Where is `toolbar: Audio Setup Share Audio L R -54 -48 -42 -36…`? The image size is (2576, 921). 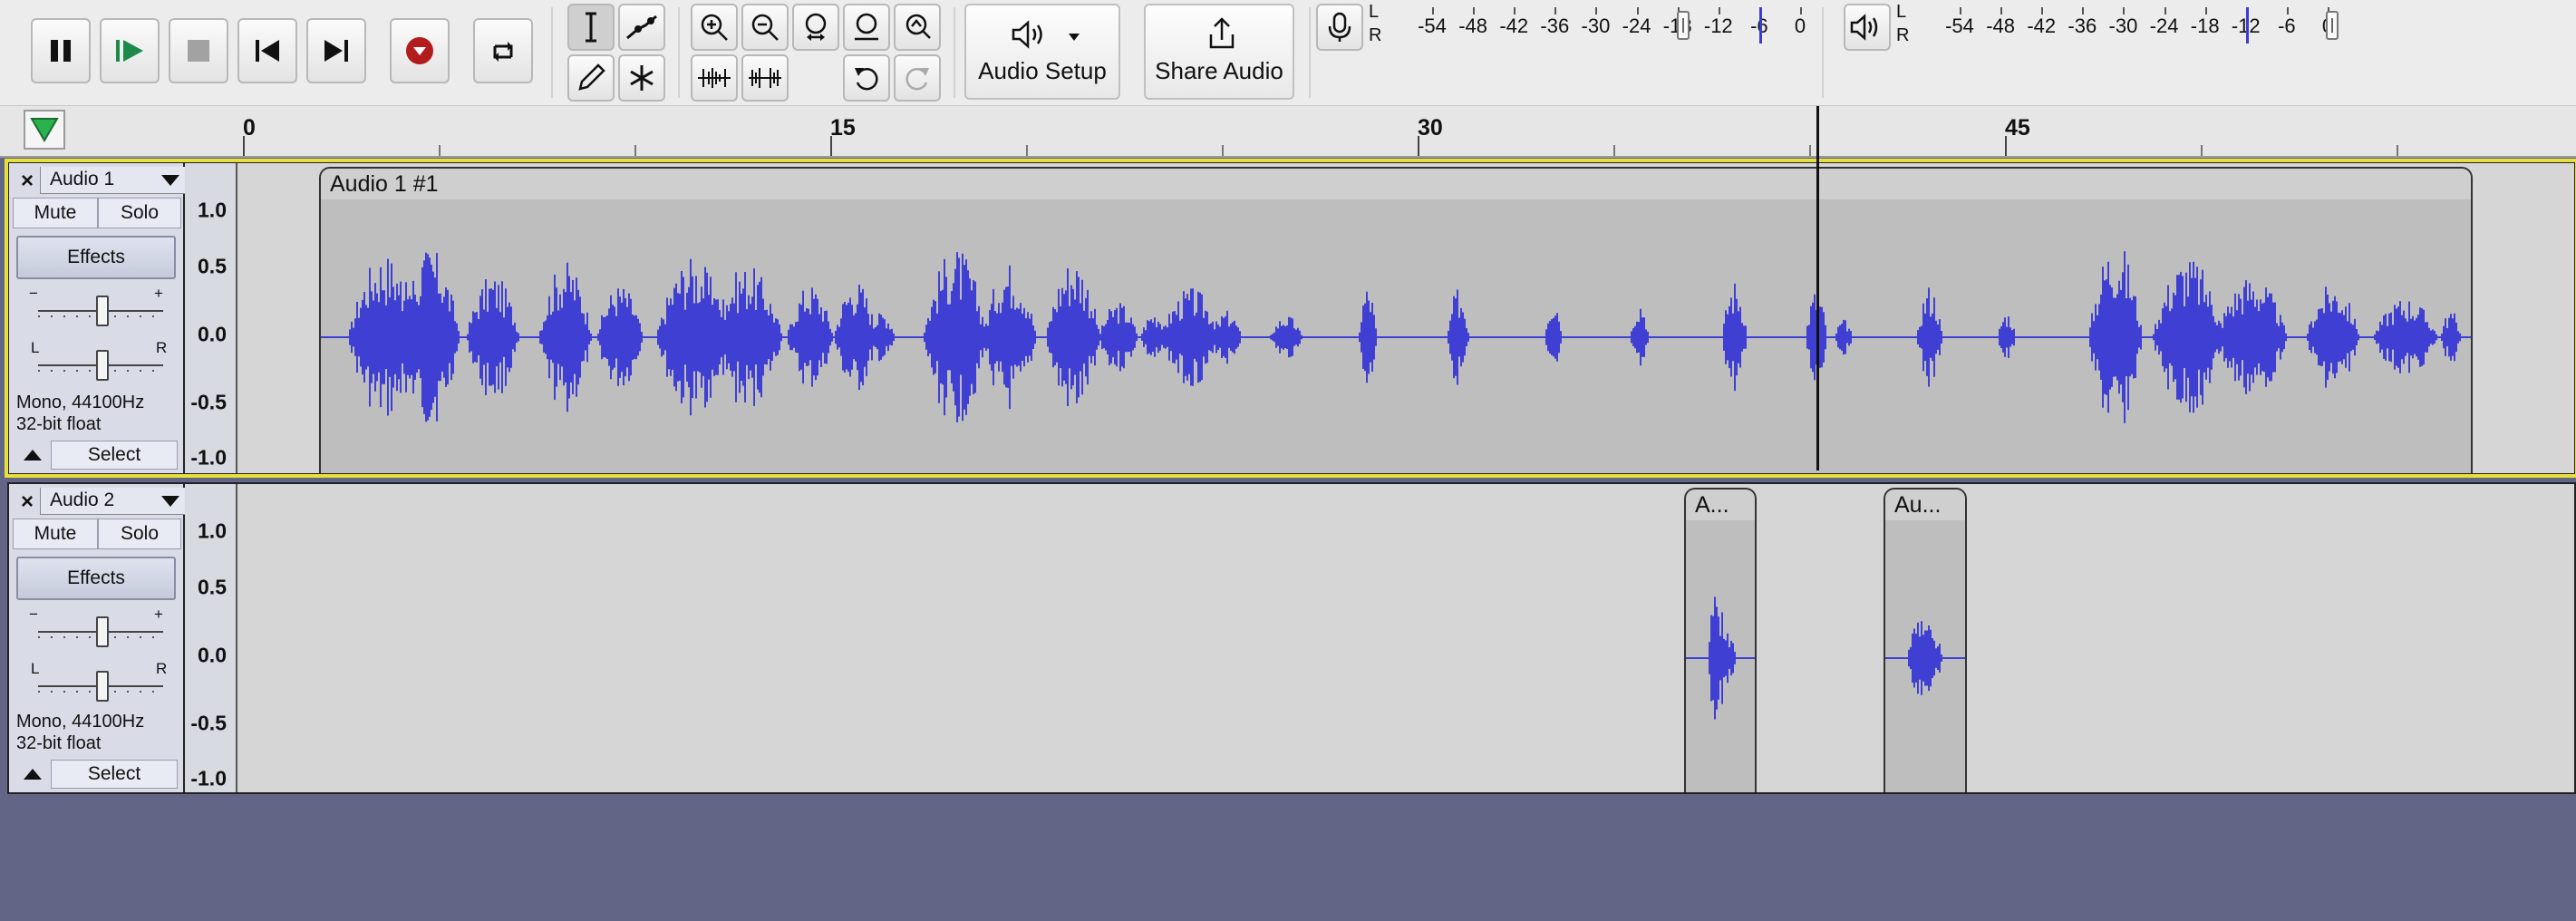
toolbar: Audio Setup Share Audio L R -54 -48 -42 -36… is located at coordinates (1288, 53).